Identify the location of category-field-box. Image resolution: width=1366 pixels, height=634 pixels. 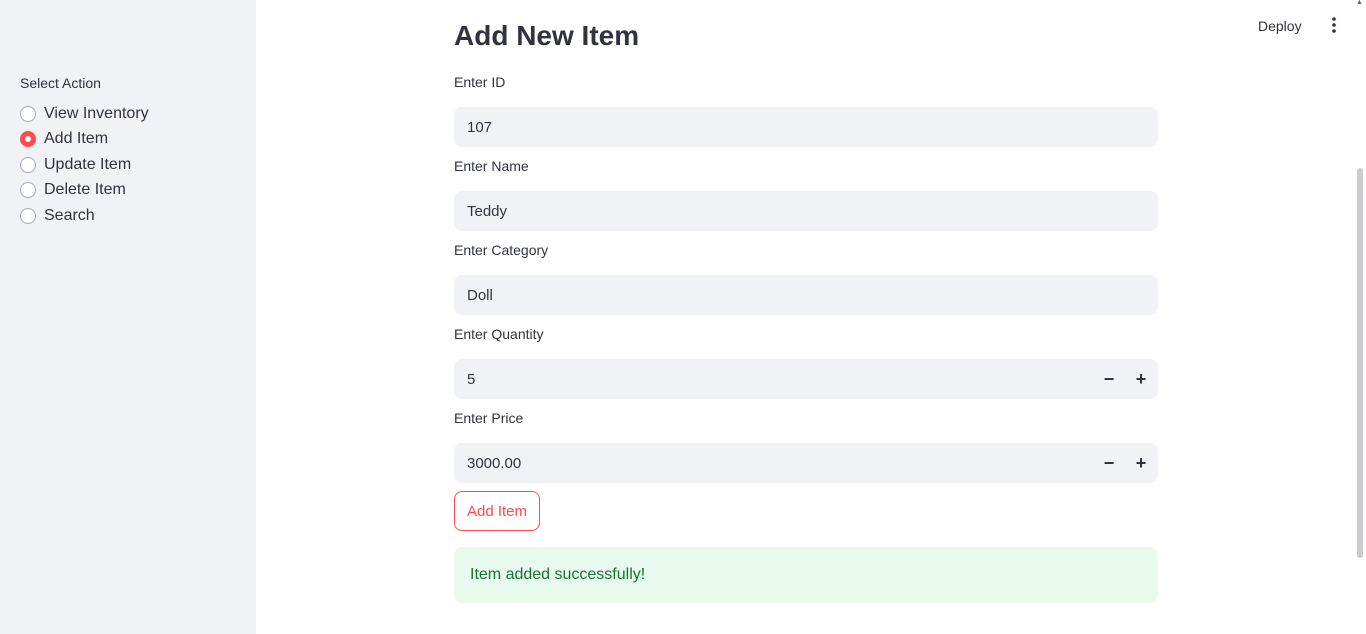
(806, 295).